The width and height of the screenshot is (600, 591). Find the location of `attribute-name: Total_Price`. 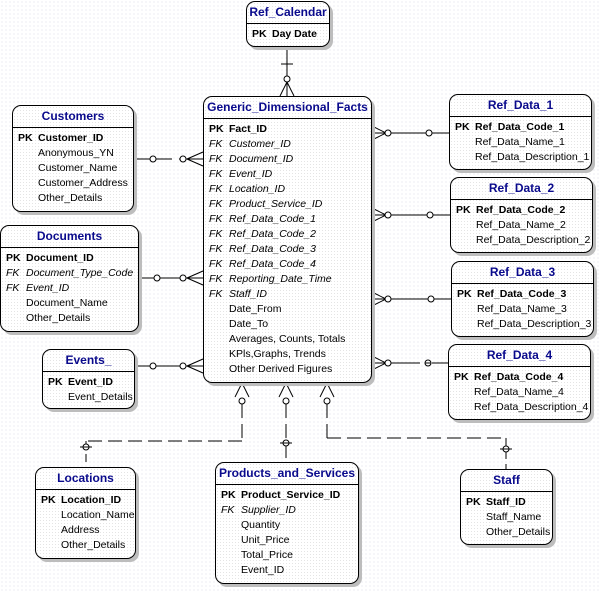

attribute-name: Total_Price is located at coordinates (267, 555).